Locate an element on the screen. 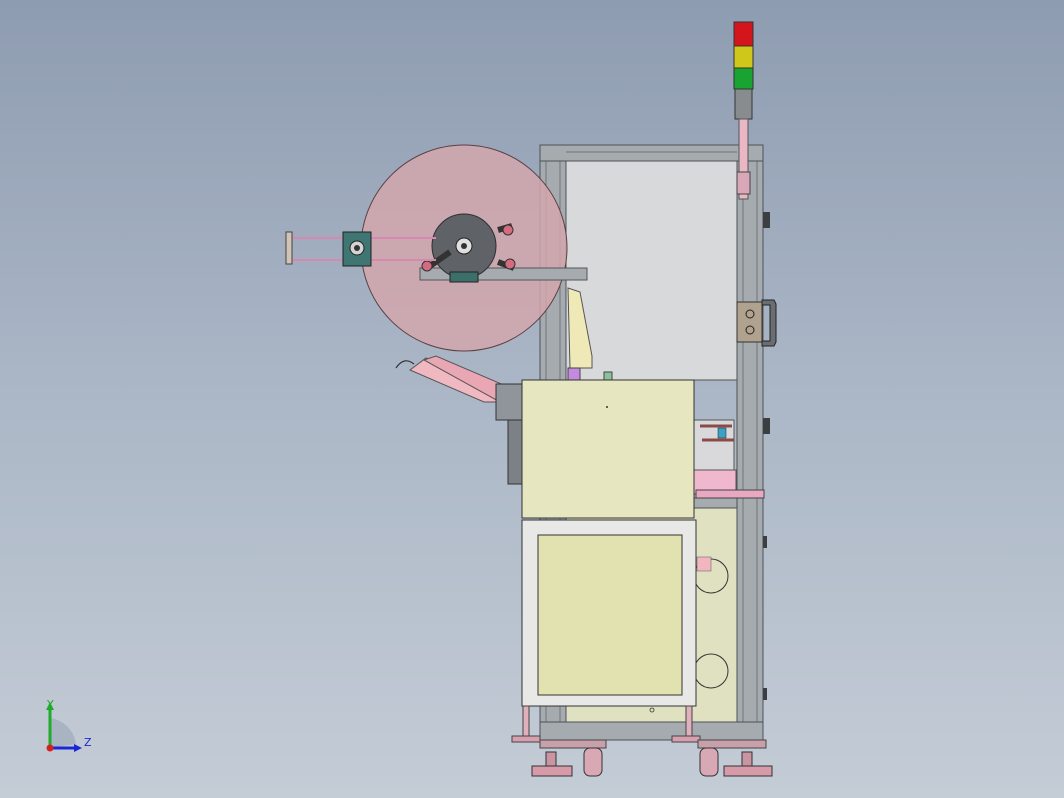 This screenshot has height=798, width=1064. triad-origin is located at coordinates (50, 748).